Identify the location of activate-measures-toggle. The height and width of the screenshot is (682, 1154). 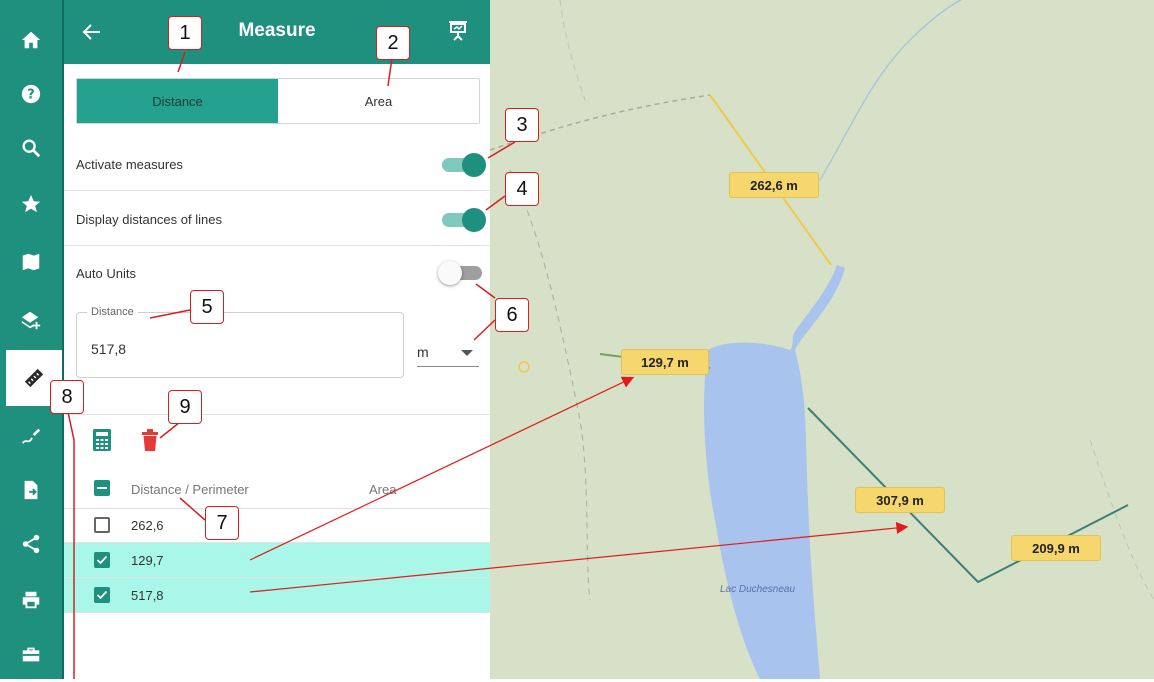
(464, 165).